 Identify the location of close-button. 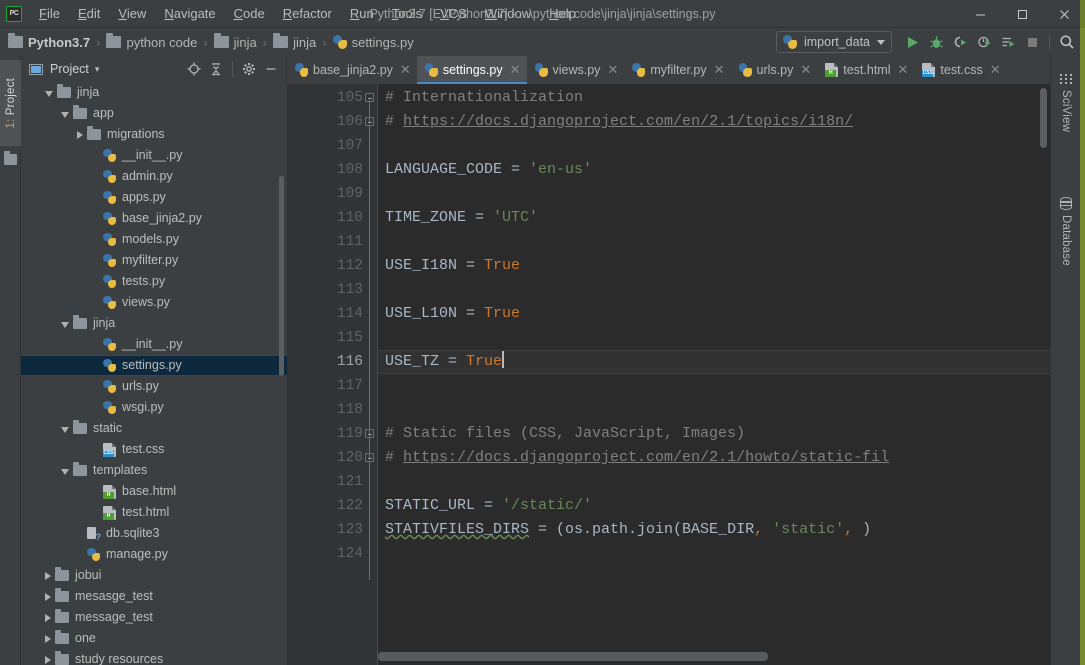
(1064, 14).